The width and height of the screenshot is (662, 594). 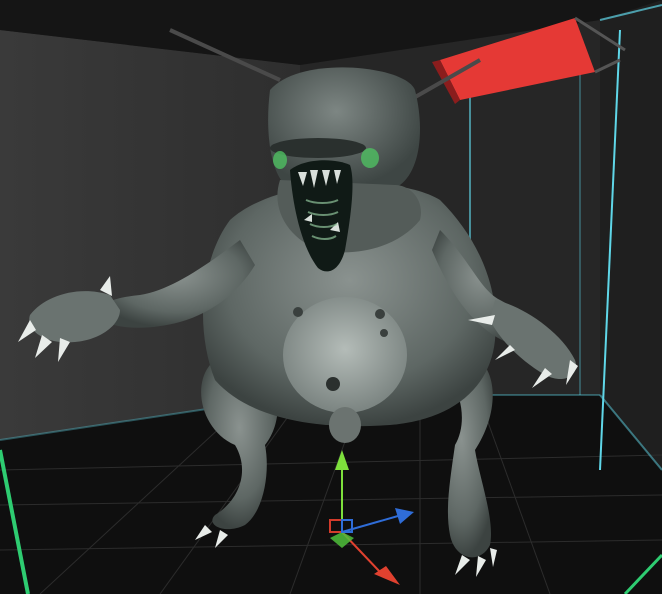 What do you see at coordinates (384, 333) in the screenshot?
I see `nipple-right-lower` at bounding box center [384, 333].